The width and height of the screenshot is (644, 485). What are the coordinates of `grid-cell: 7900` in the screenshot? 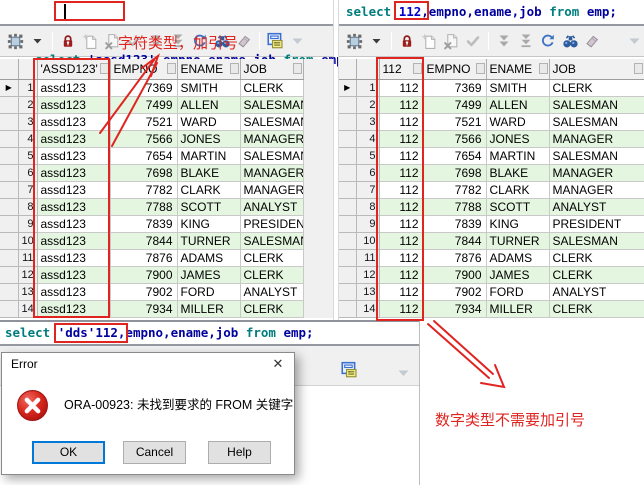 It's located at (144, 275).